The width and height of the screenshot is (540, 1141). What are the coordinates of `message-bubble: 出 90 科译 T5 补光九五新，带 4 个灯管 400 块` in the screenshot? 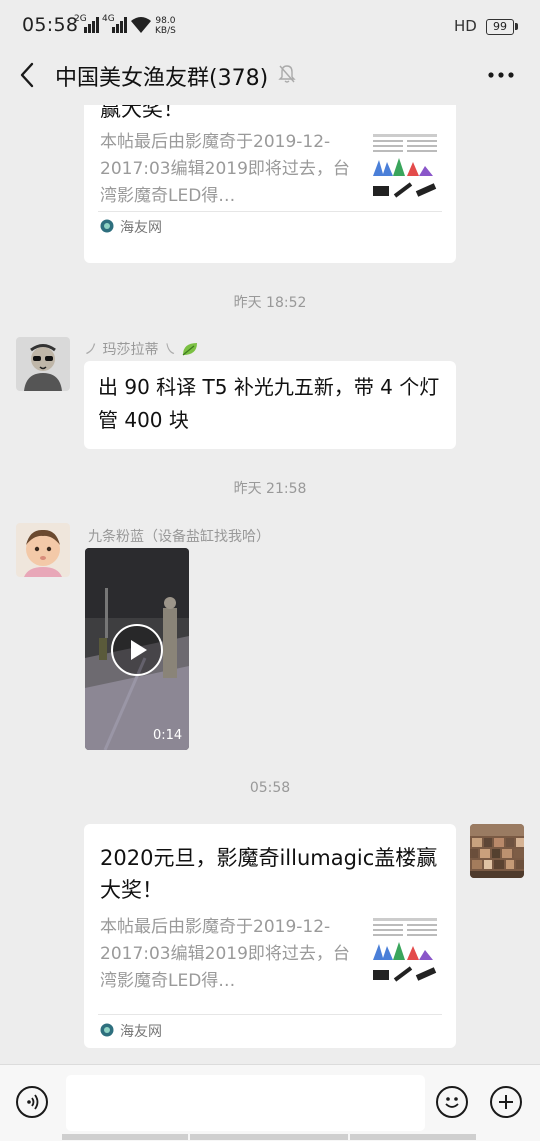 It's located at (270, 405).